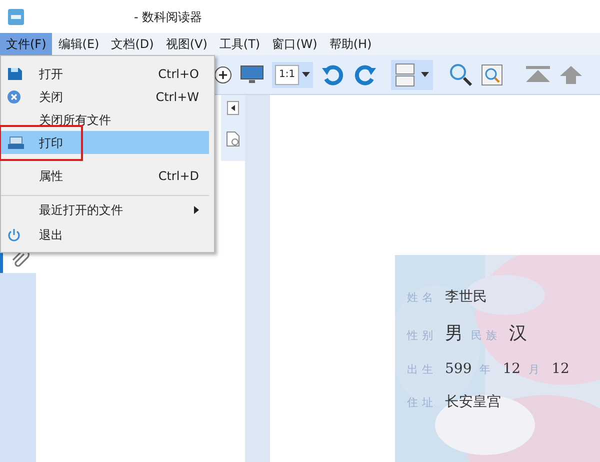 This screenshot has height=462, width=600. What do you see at coordinates (473, 402) in the screenshot?
I see `field-value: 长安皇宫` at bounding box center [473, 402].